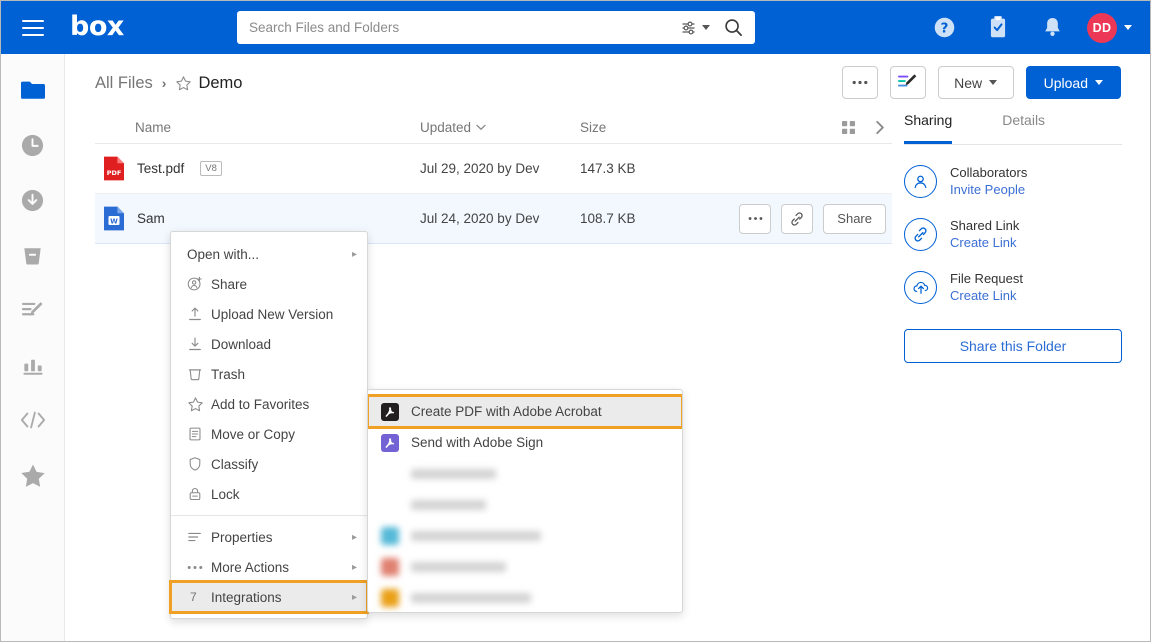 The image size is (1151, 642). What do you see at coordinates (525, 442) in the screenshot?
I see `submenu-item-send-with-adobe-sign: Send with Adobe Sign` at bounding box center [525, 442].